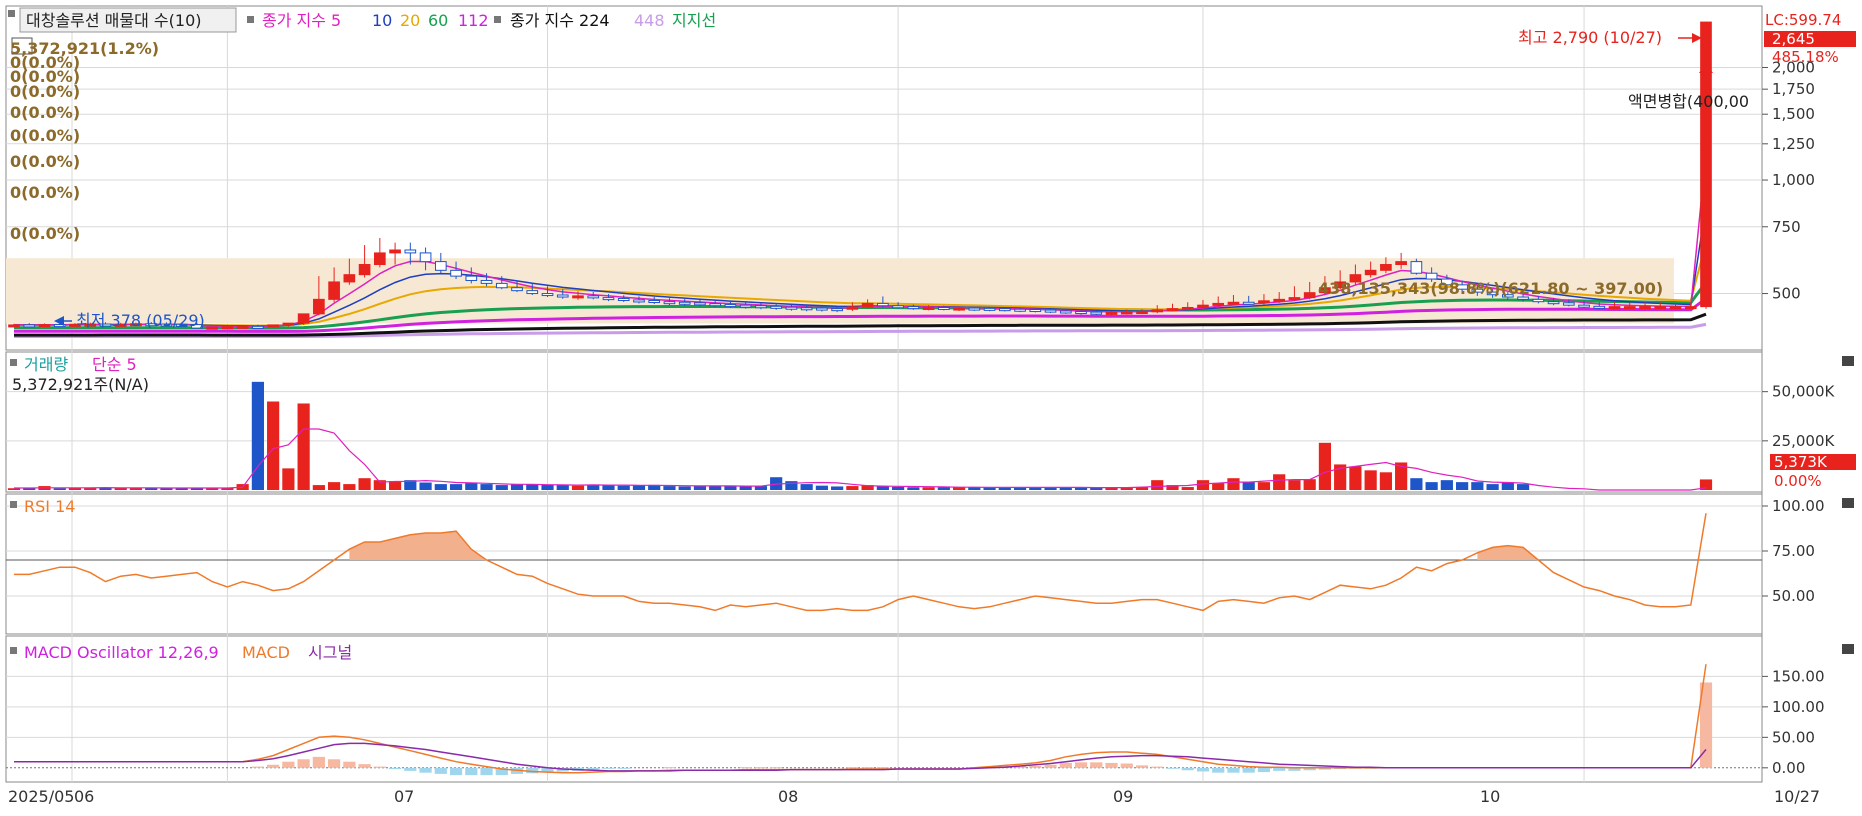 This screenshot has height=816, width=1862. What do you see at coordinates (410, 20) in the screenshot?
I see `legend-ma20: 20` at bounding box center [410, 20].